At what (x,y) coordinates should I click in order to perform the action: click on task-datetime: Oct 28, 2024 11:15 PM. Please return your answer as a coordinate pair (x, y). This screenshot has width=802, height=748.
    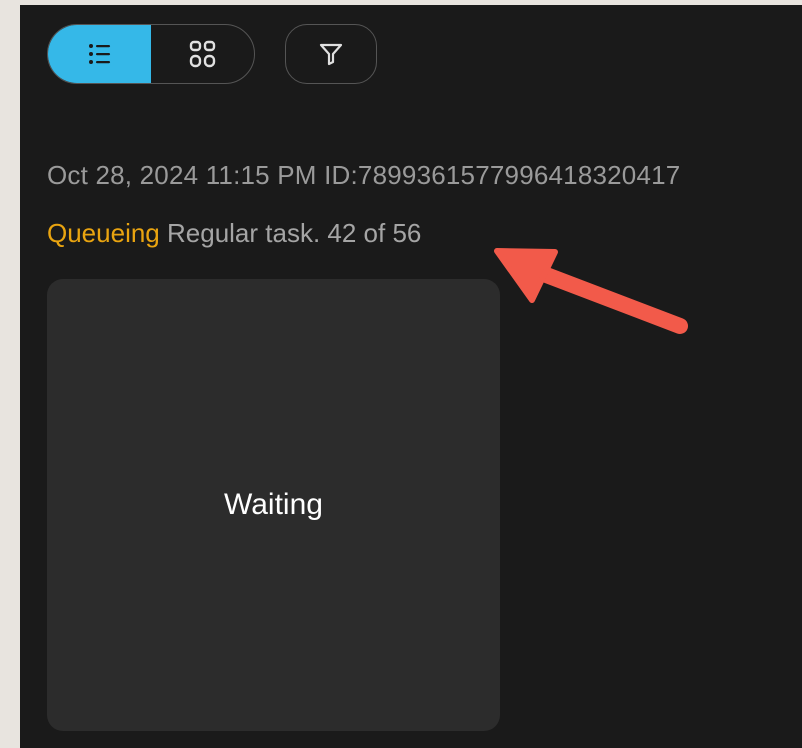
    Looking at the image, I should click on (182, 175).